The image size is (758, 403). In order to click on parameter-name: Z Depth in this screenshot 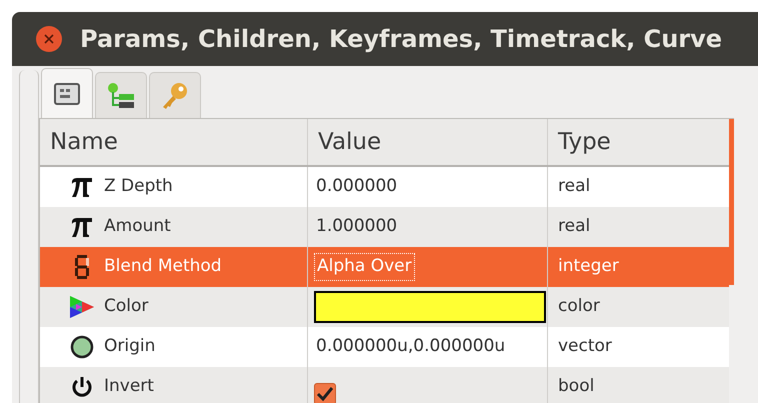, I will do `click(138, 186)`.